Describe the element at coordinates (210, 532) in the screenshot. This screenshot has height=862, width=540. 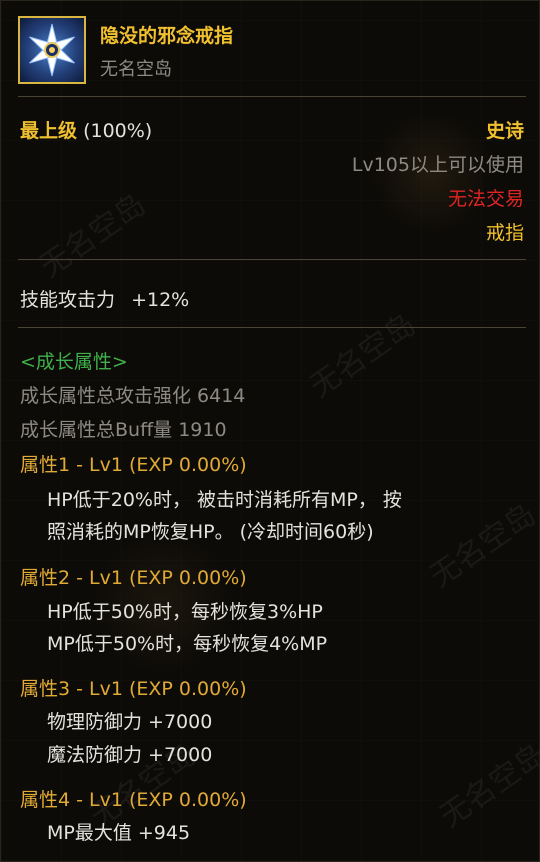
I see `attribute-1-line-2: 照消耗的MP恢复HP。 (冷却时间60秒)` at that location.